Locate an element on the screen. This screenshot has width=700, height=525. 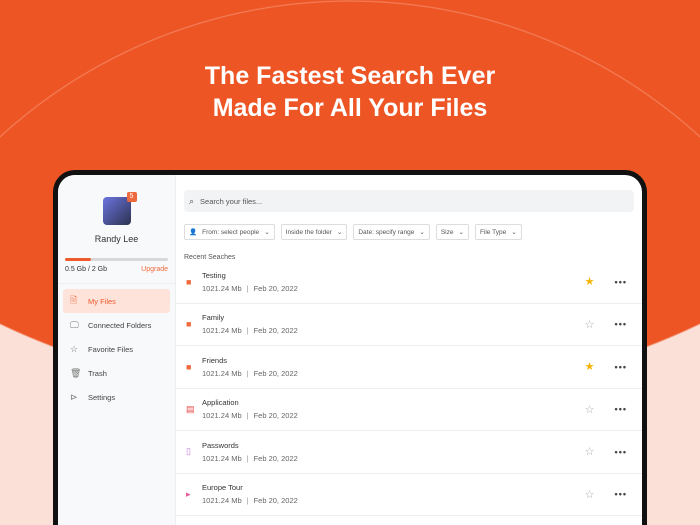
filter-label: From: select people is located at coordinates (231, 232).